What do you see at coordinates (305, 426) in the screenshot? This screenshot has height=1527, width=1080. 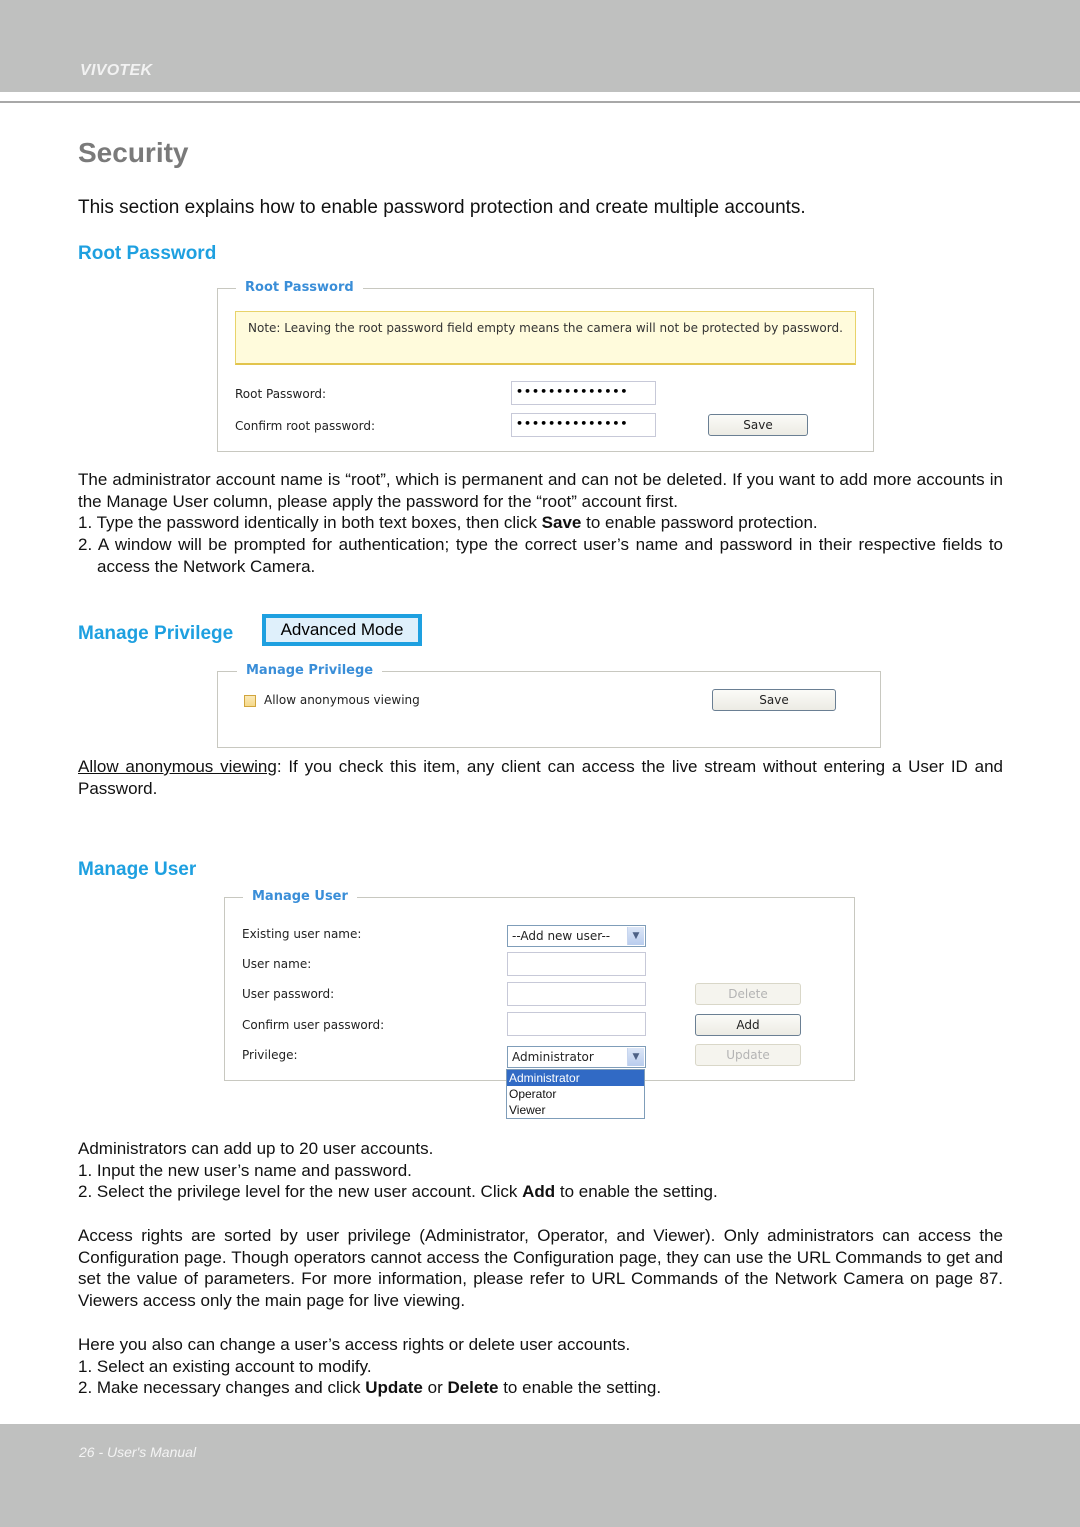 I see `confirm-root-password-label: Confirm root password:` at bounding box center [305, 426].